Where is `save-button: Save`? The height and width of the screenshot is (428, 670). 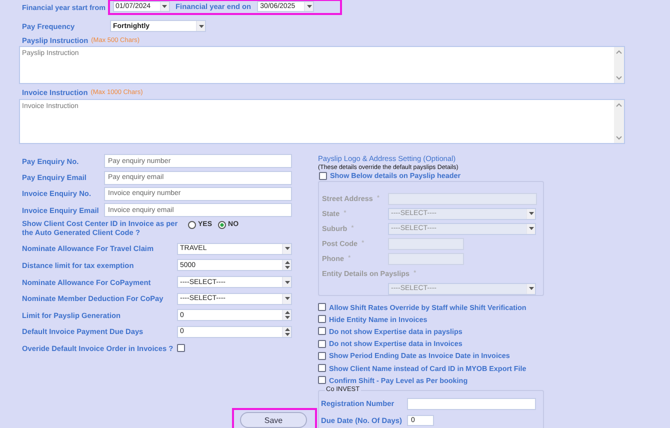
save-button: Save is located at coordinates (273, 420).